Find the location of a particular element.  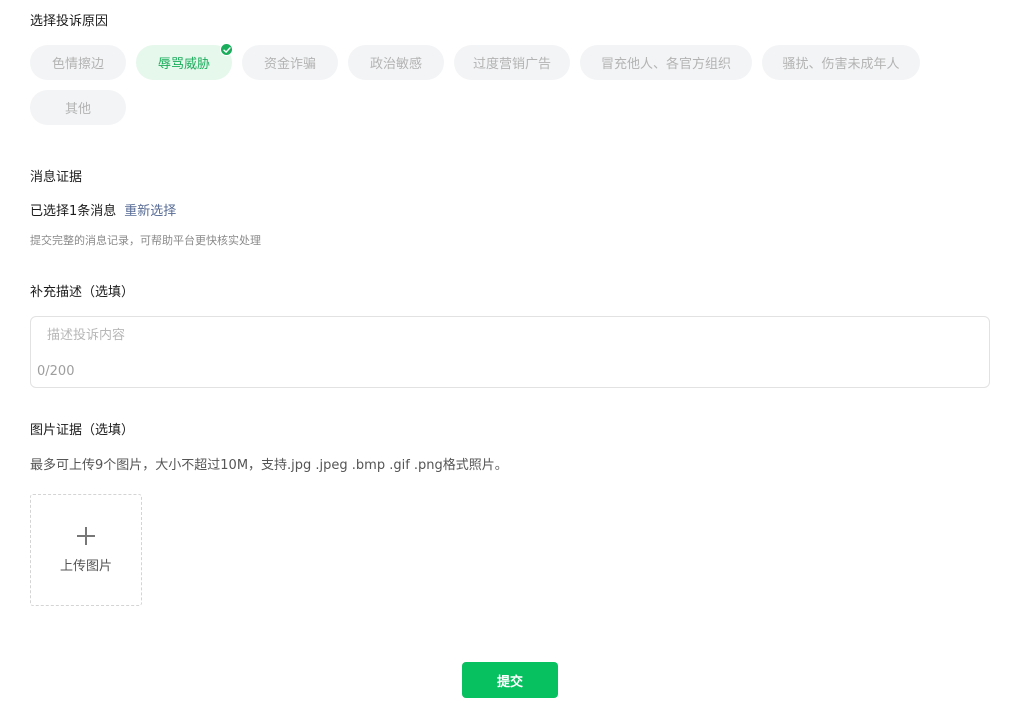

description-box: 0/200 is located at coordinates (510, 352).